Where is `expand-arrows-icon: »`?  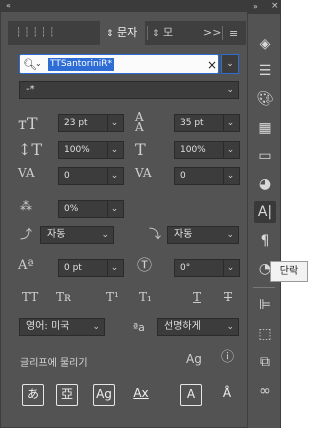 expand-arrows-icon: » is located at coordinates (255, 7).